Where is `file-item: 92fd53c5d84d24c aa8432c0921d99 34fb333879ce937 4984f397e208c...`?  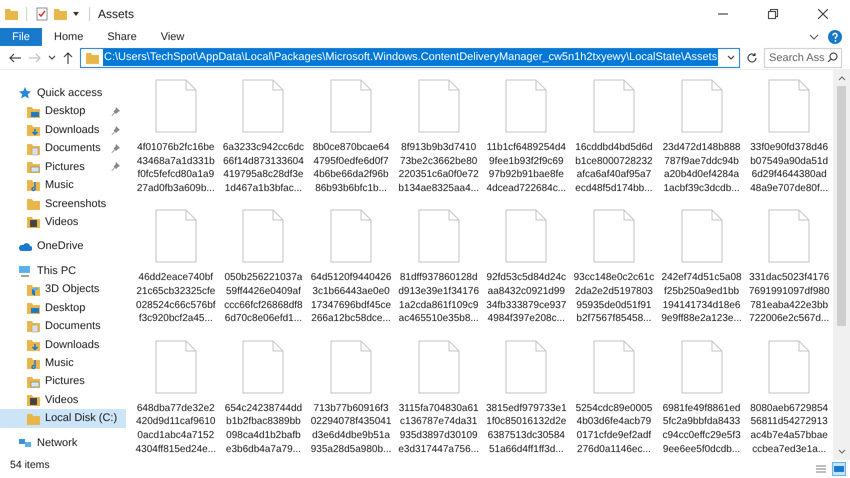 file-item: 92fd53c5d84d24c aa8432c0921d99 34fb333879ce937 4984f397e208c... is located at coordinates (526, 267).